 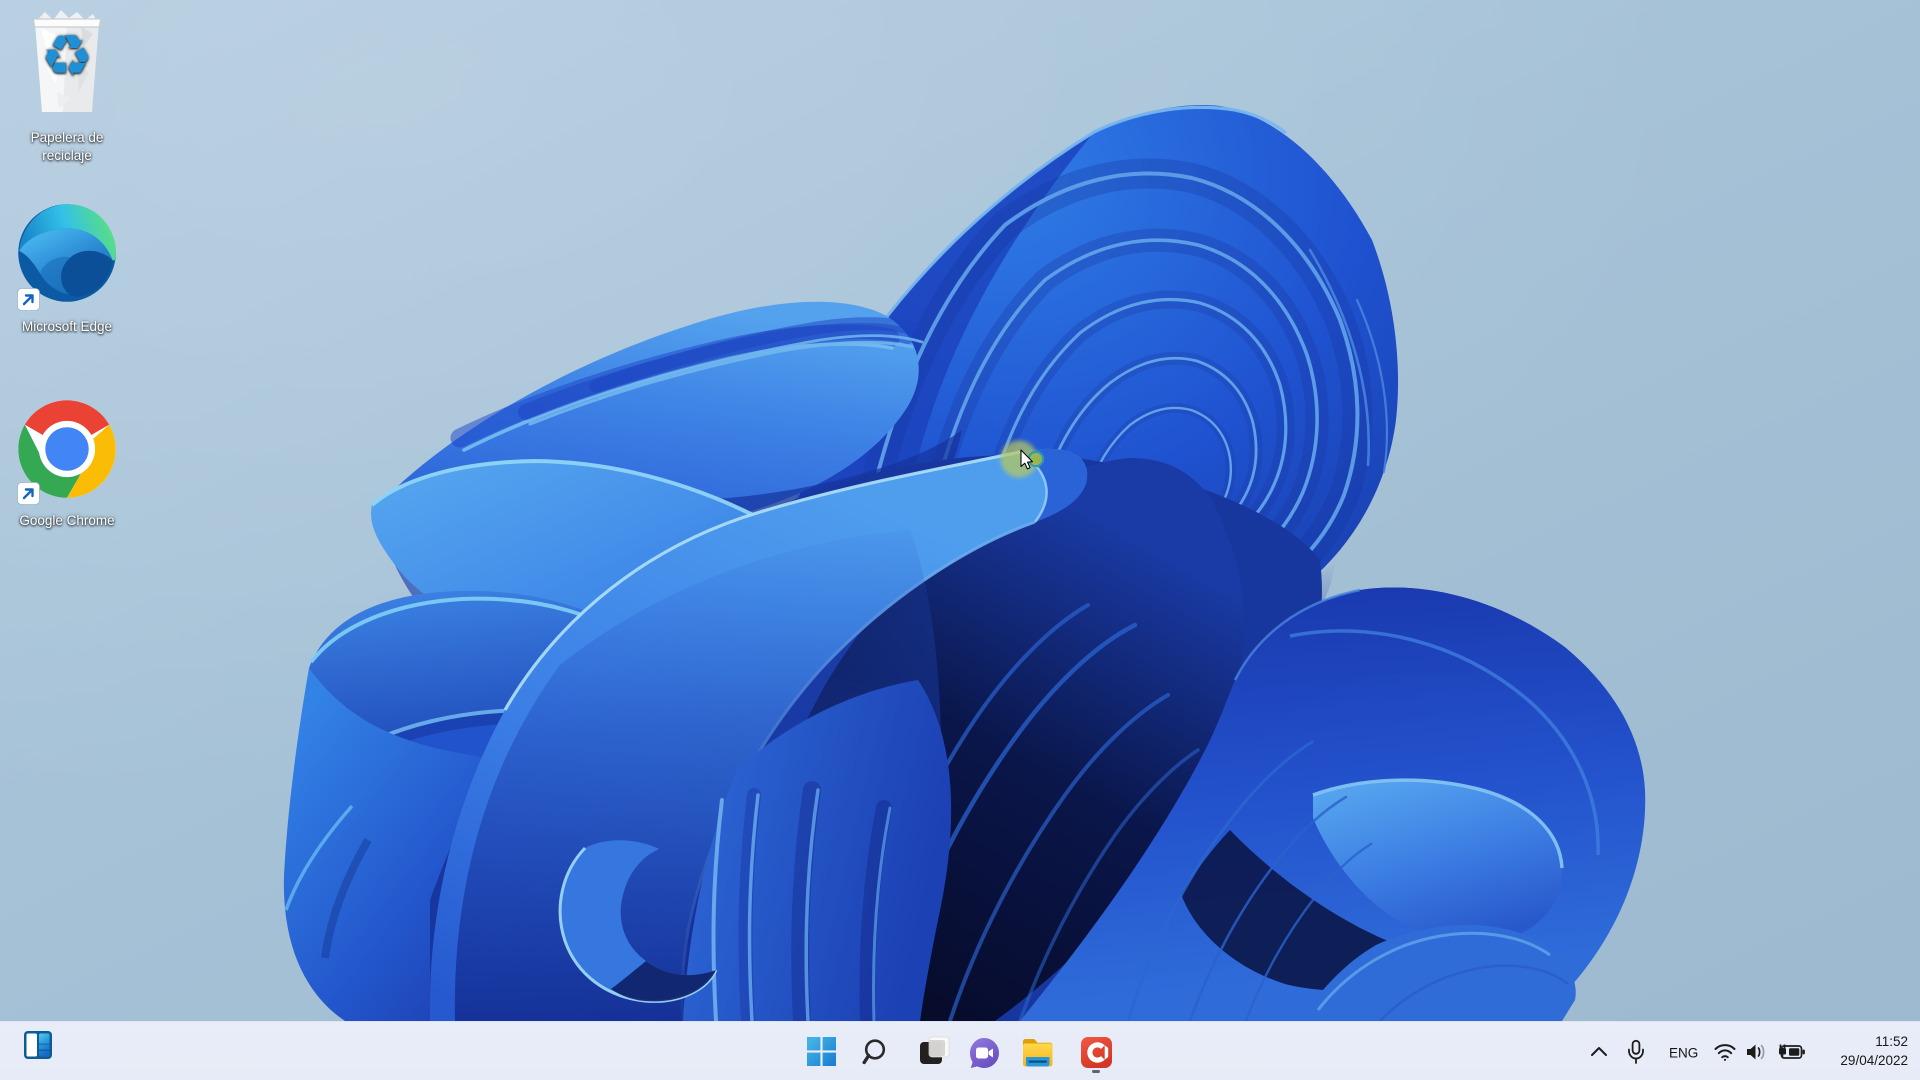 I want to click on svg-text: ENG, so click(x=1683, y=1053).